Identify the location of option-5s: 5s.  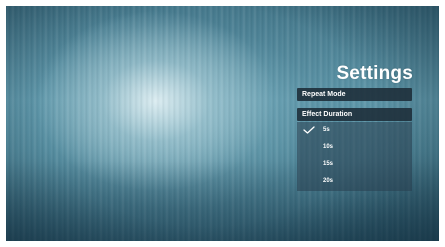
(354, 130).